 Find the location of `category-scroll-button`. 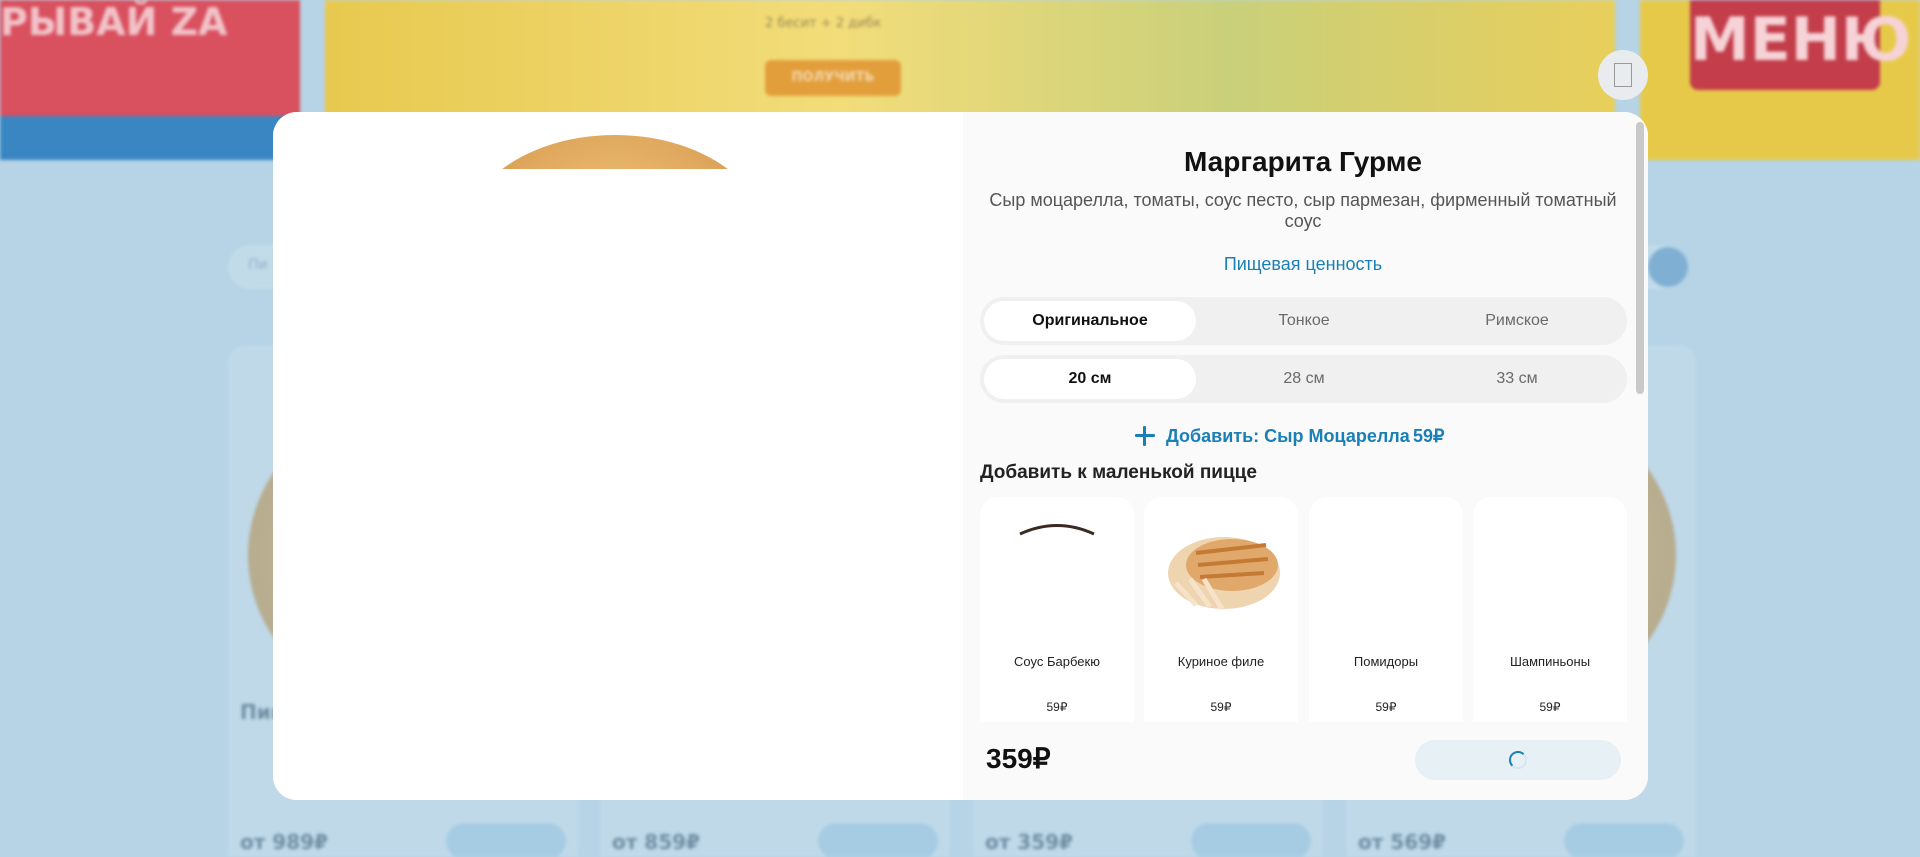

category-scroll-button is located at coordinates (1668, 267).